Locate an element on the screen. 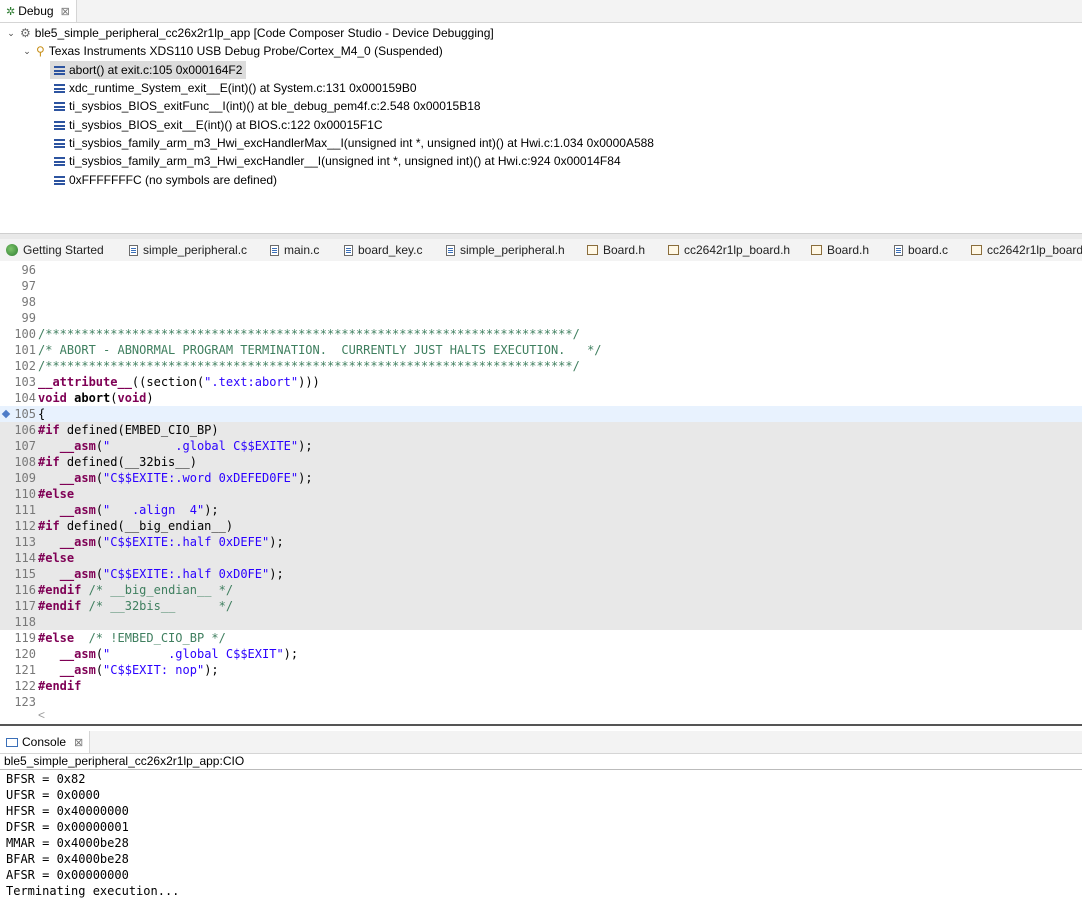 This screenshot has width=1082, height=910. globe-icon is located at coordinates (12, 250).